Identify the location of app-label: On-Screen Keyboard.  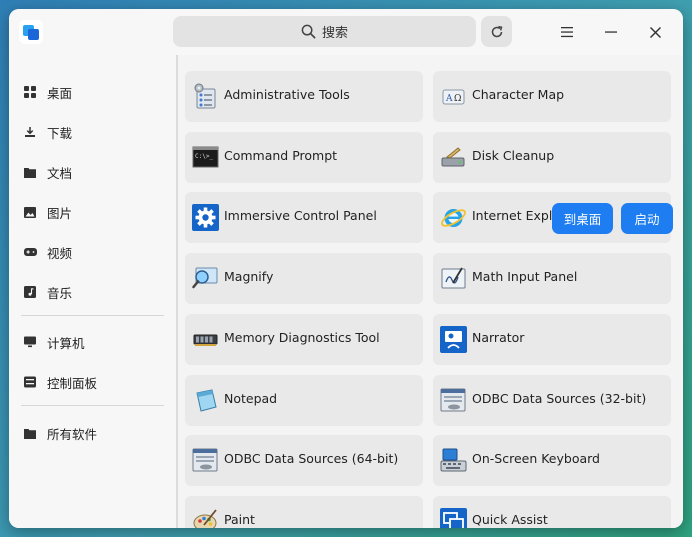
(536, 458).